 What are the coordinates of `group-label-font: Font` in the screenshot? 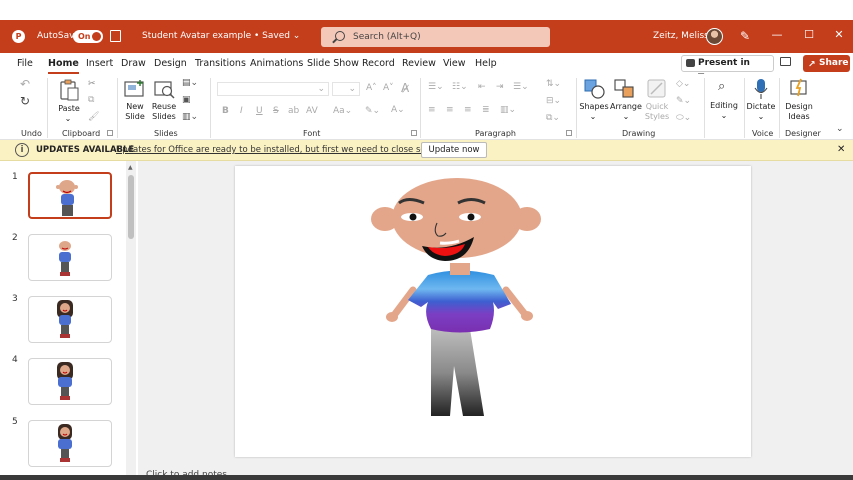 It's located at (312, 133).